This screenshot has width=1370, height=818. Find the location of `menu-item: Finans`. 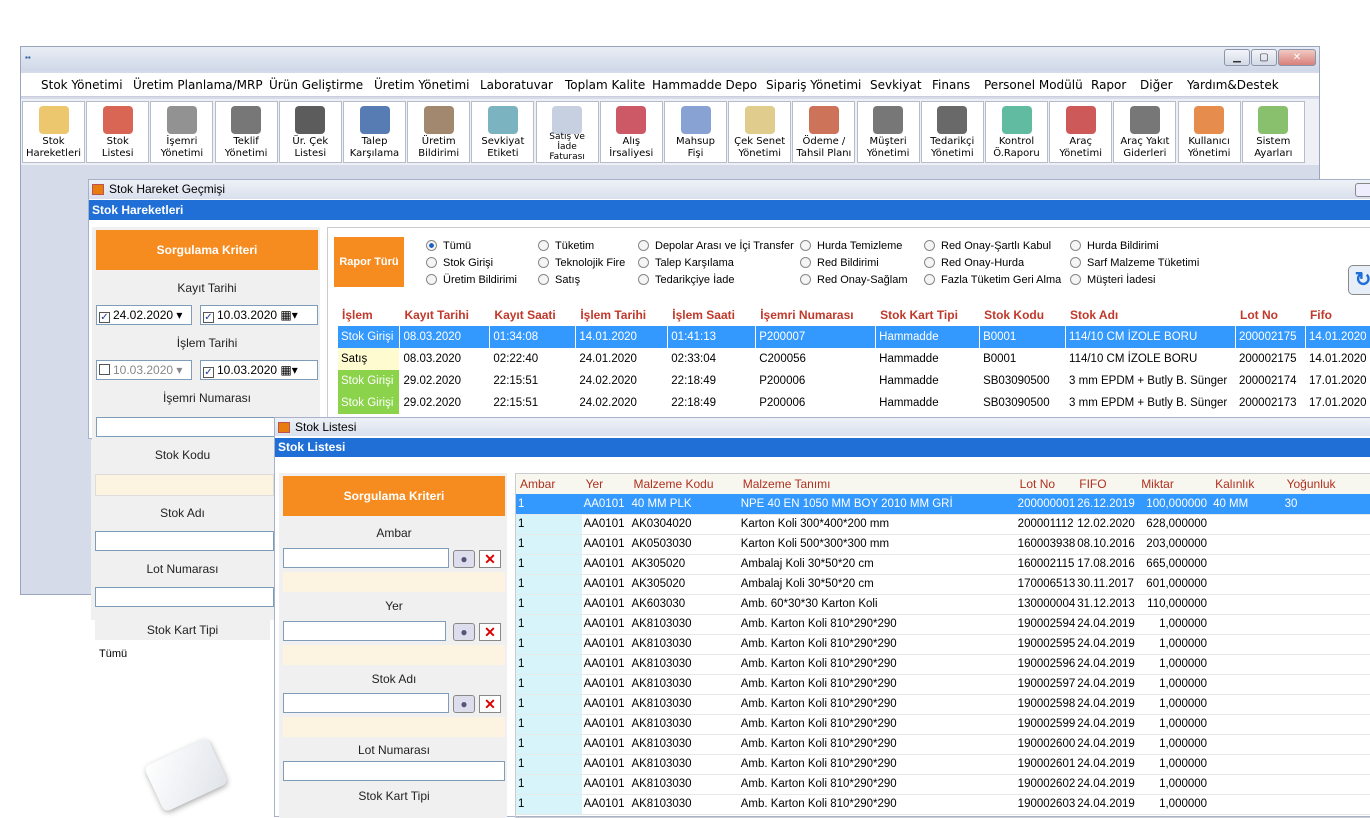

menu-item: Finans is located at coordinates (951, 85).